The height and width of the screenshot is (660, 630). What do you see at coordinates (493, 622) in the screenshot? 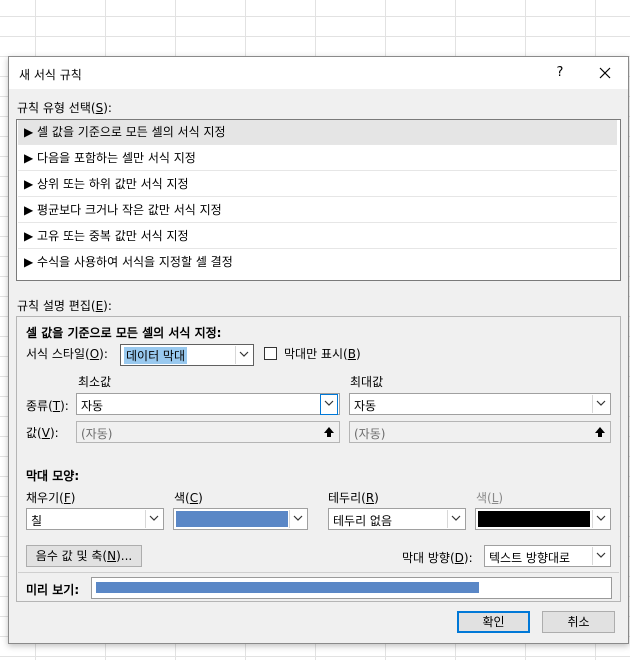
I see `ok-button: 확인` at bounding box center [493, 622].